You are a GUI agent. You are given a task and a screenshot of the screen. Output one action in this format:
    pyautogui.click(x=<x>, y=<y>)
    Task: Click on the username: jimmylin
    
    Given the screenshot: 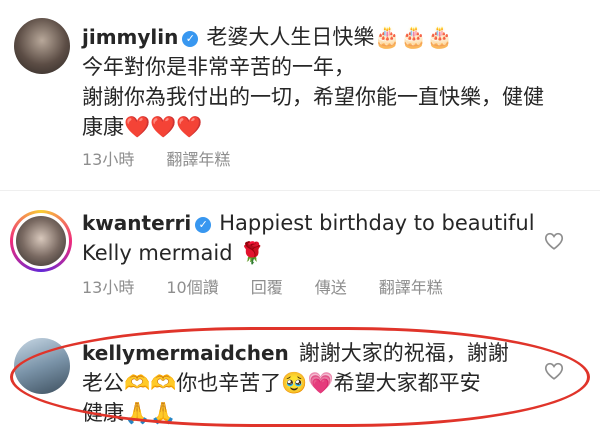 What is the action you would take?
    pyautogui.click(x=130, y=37)
    